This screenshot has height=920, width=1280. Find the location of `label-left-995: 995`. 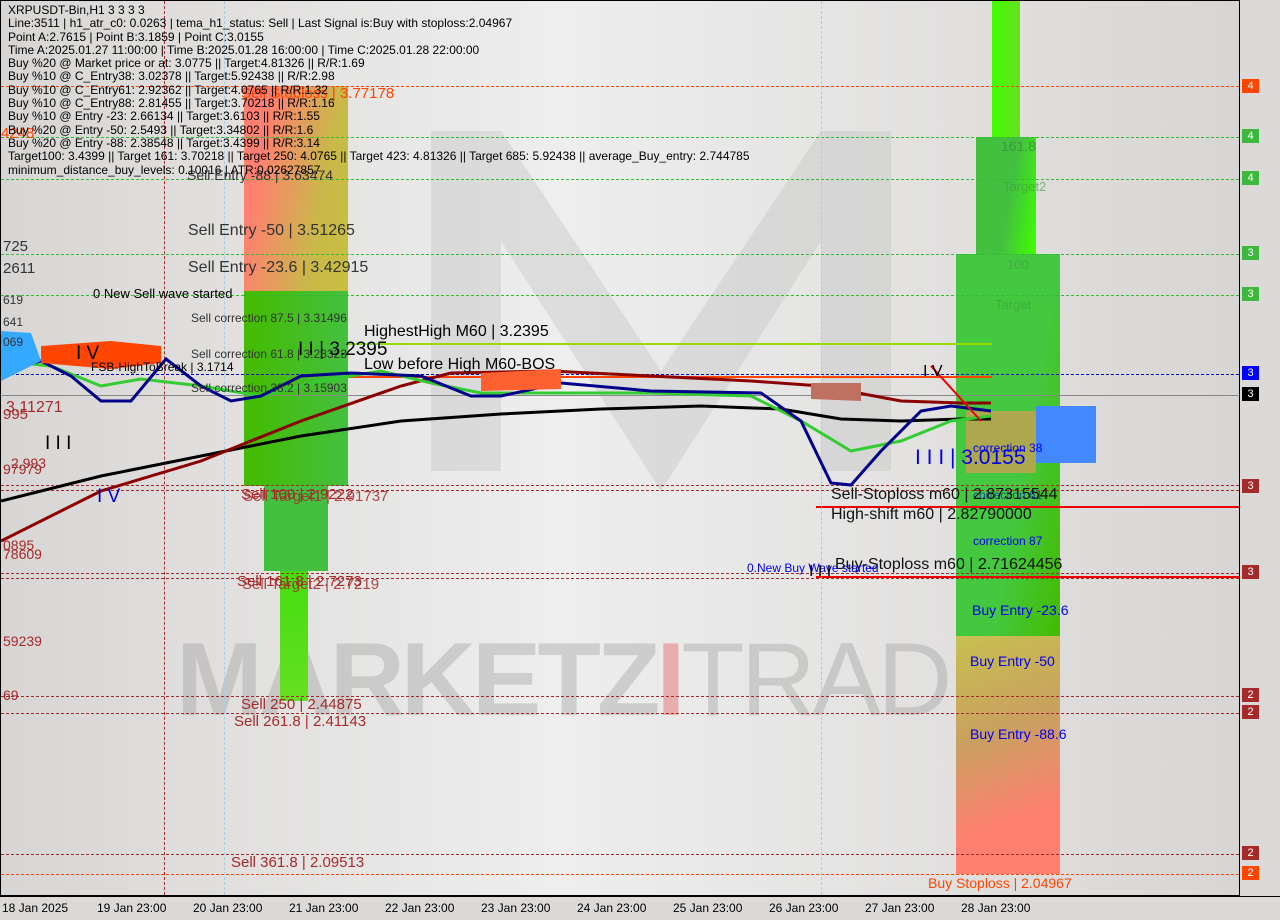

label-left-995: 995 is located at coordinates (16, 414).